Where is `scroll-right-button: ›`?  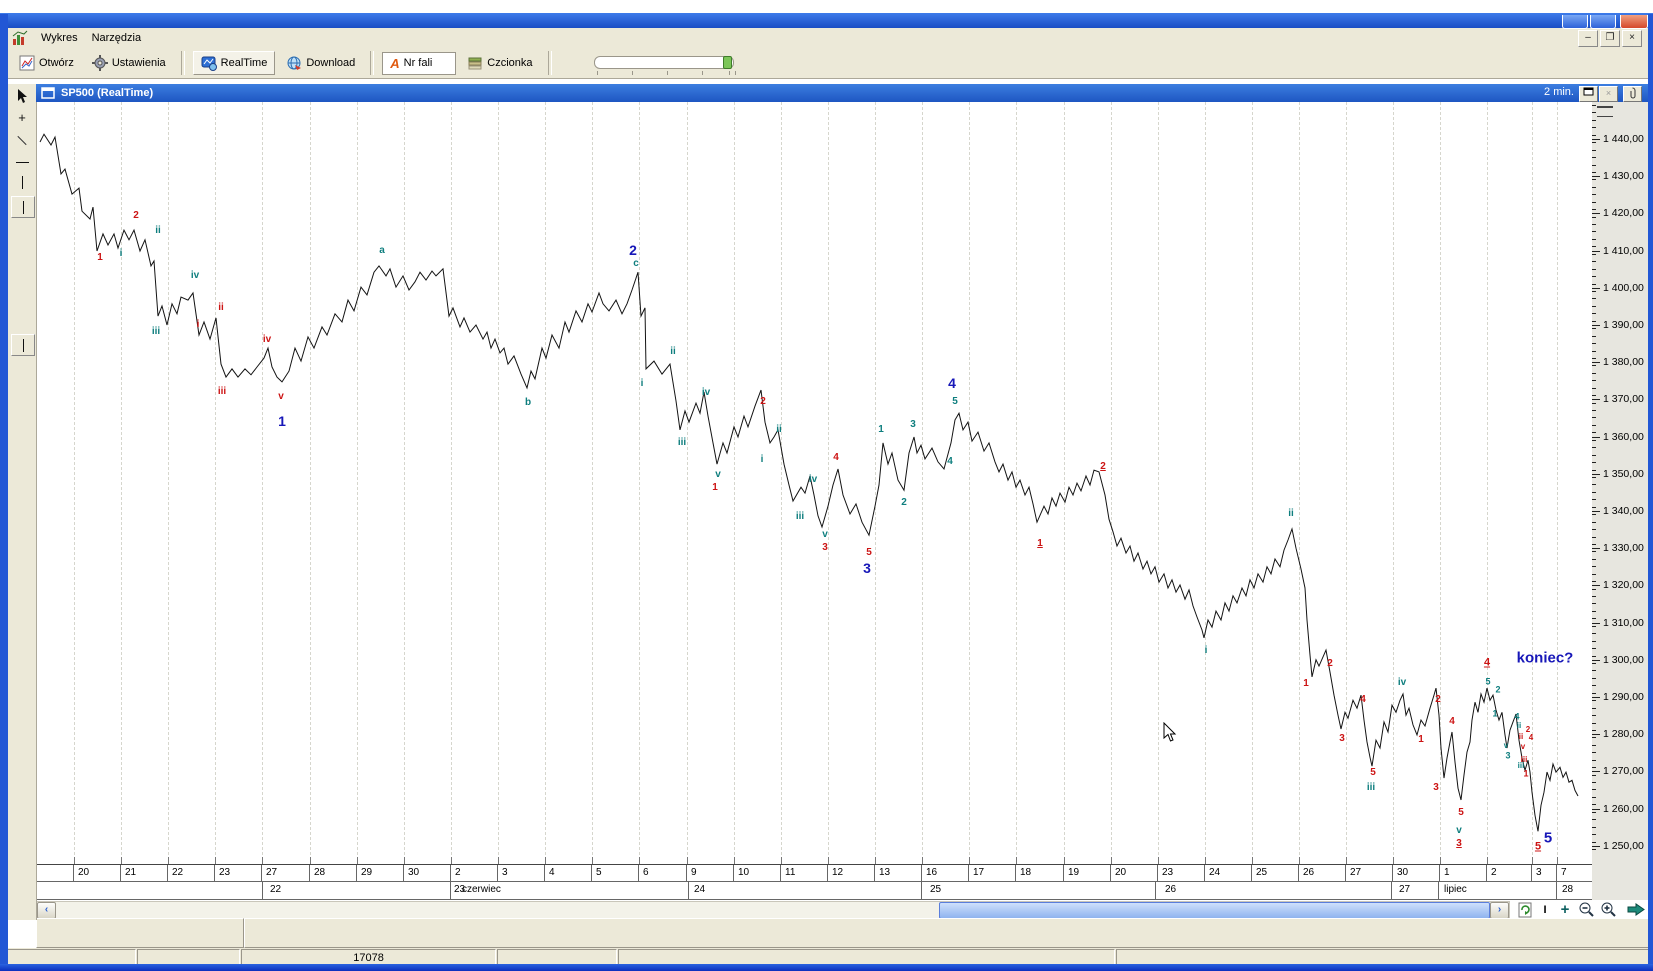 scroll-right-button: › is located at coordinates (1499, 910).